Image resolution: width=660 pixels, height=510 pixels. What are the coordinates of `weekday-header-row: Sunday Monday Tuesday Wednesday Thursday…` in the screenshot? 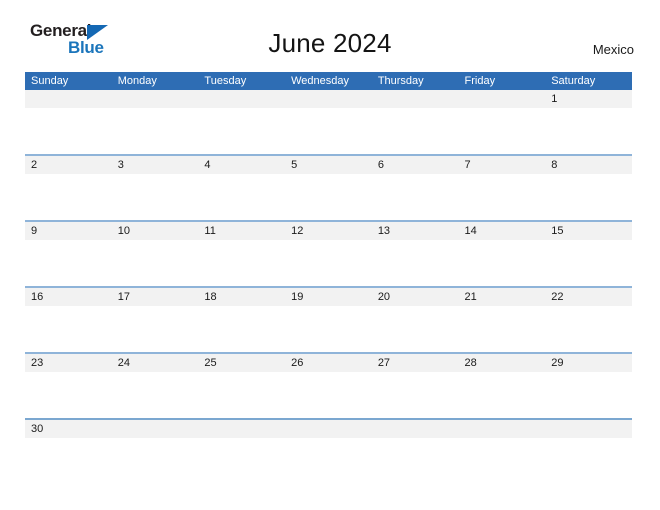 It's located at (328, 81).